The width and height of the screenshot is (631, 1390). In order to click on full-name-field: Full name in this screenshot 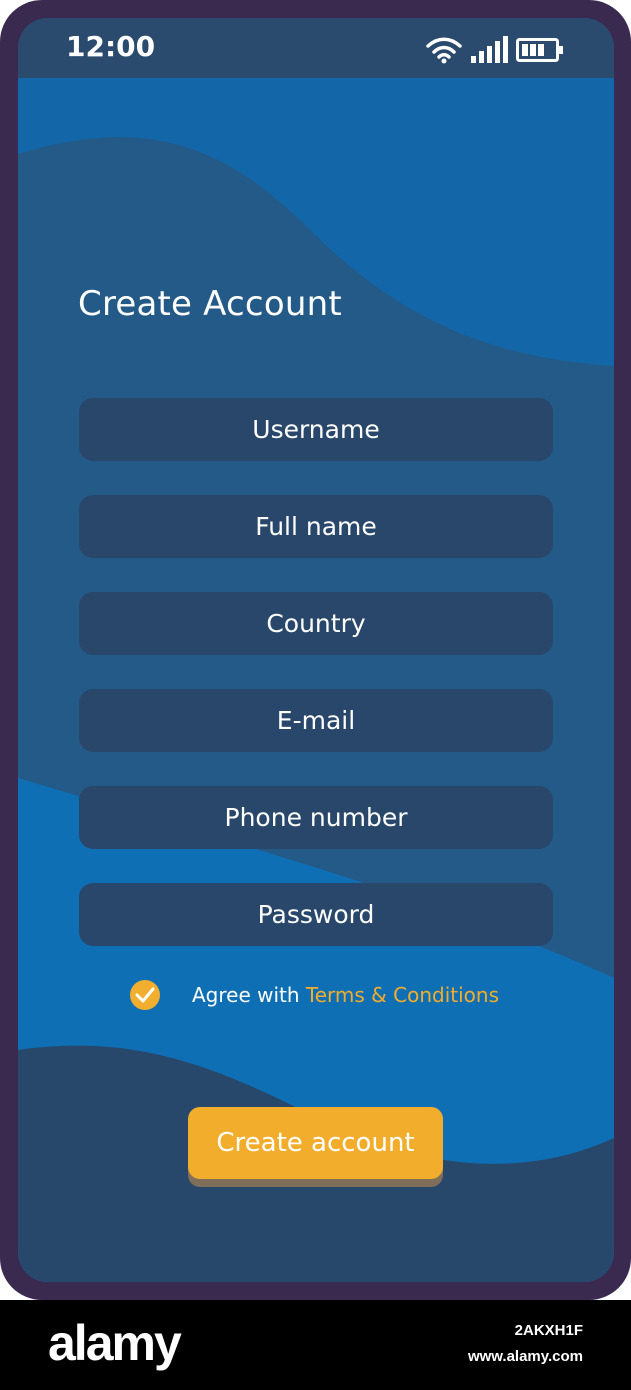, I will do `click(316, 526)`.